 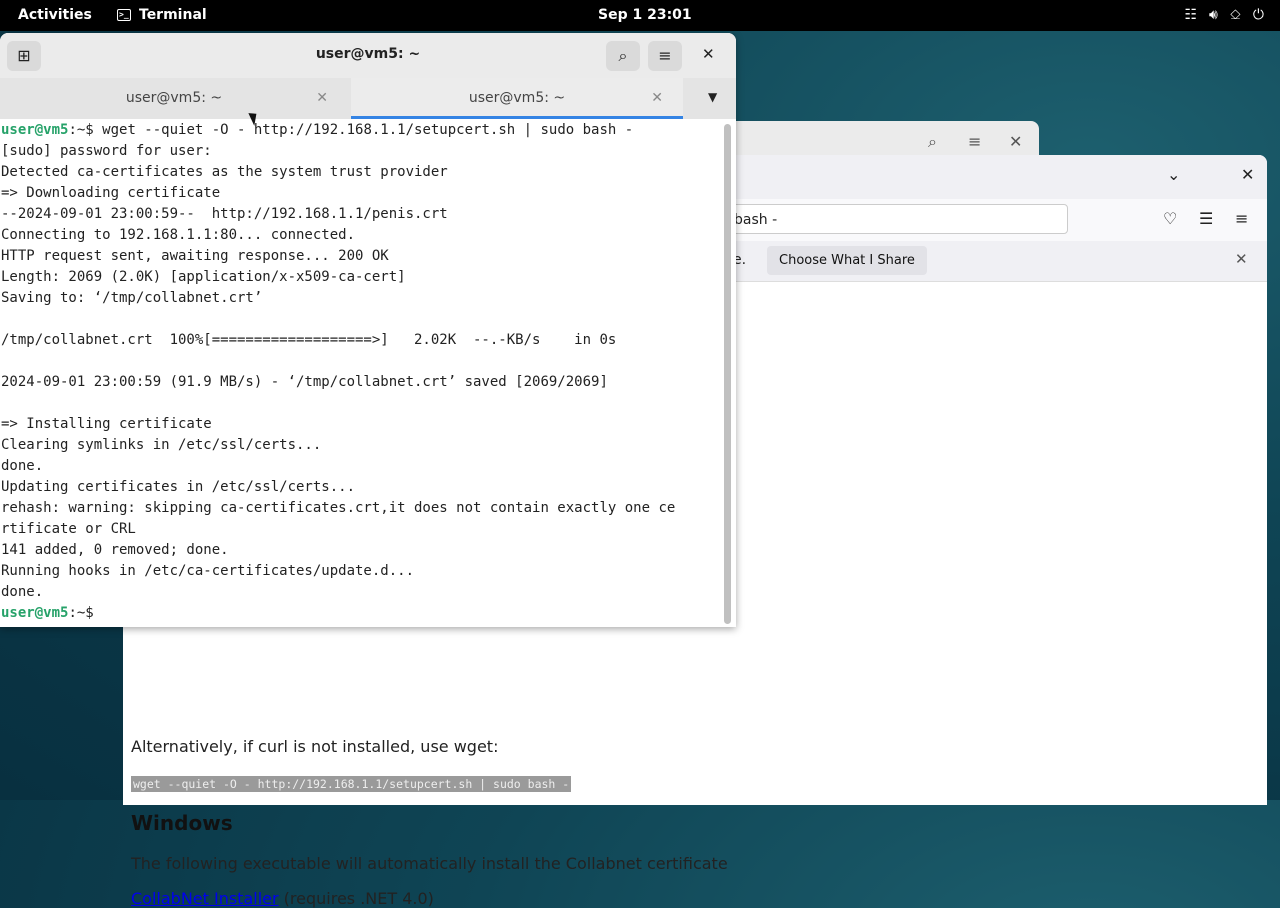 I want to click on choose-what-i-share-button: Choose What I Share, so click(x=847, y=260).